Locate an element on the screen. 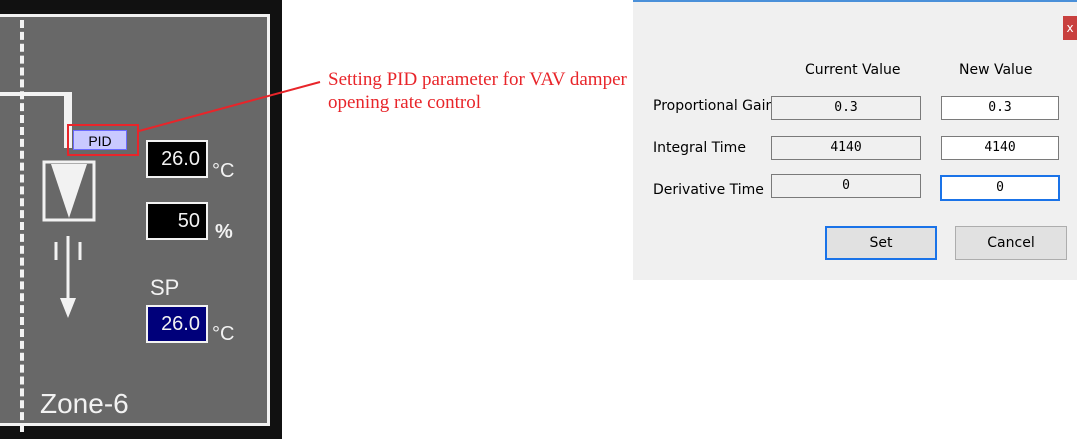  setpoint-unit: °C is located at coordinates (223, 334).